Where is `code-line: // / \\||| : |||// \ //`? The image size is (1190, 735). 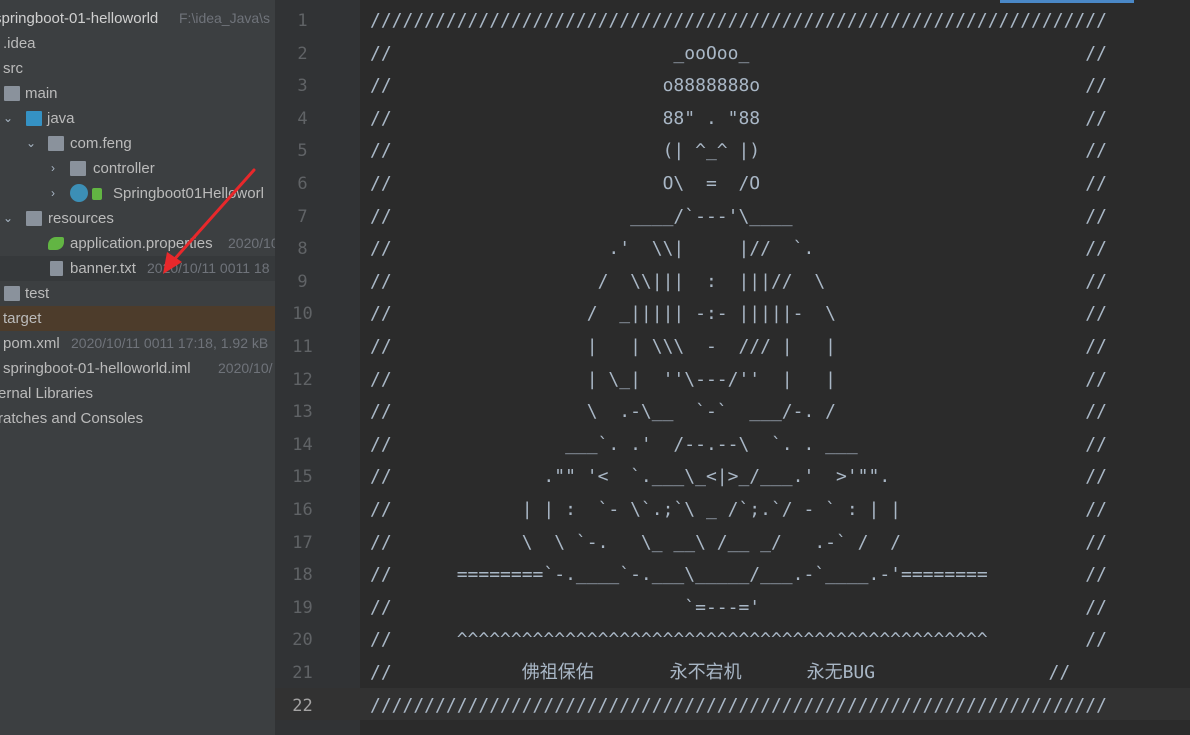 code-line: // / \\||| : |||// \ // is located at coordinates (738, 282).